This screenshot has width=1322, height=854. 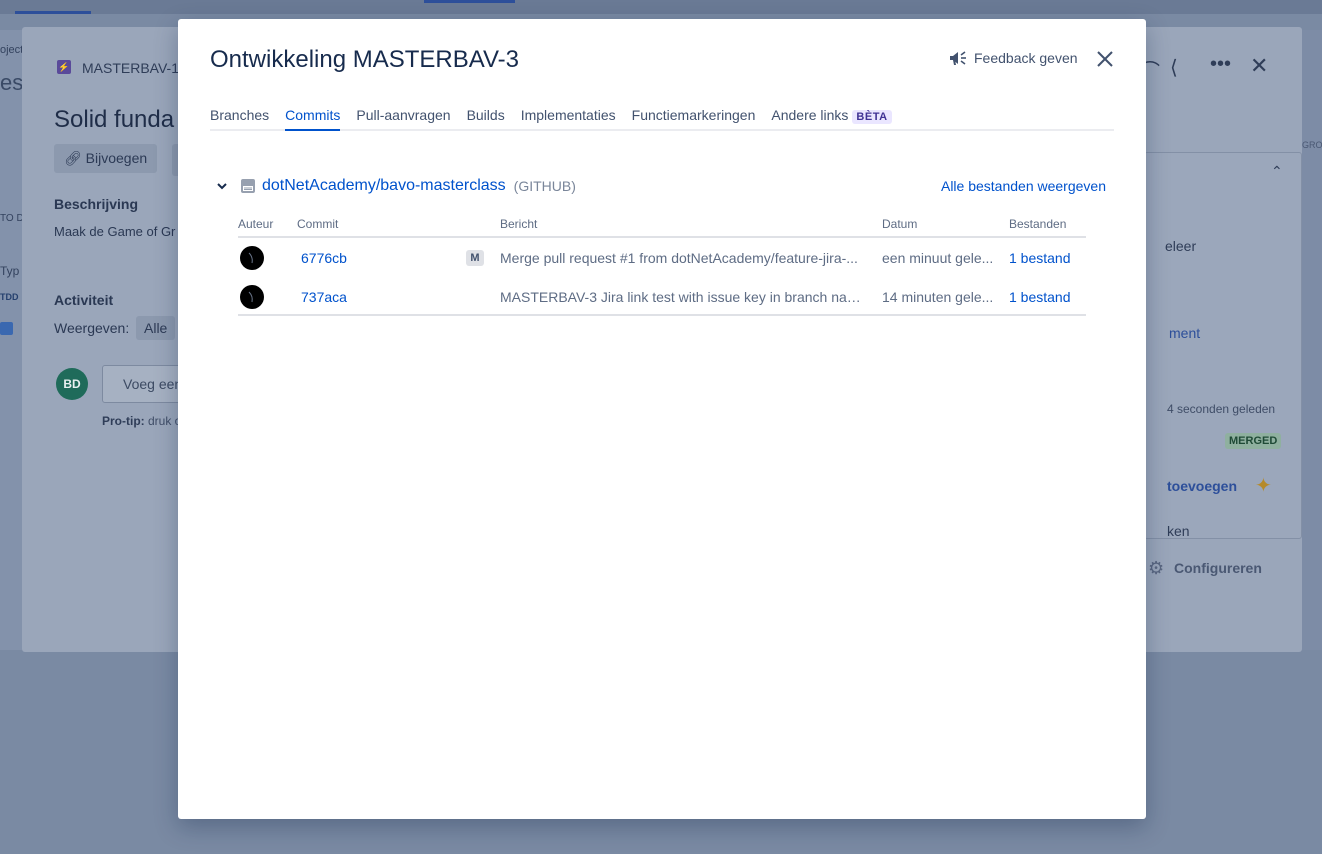 I want to click on panel-time: 4 seconden geleden, so click(x=1221, y=409).